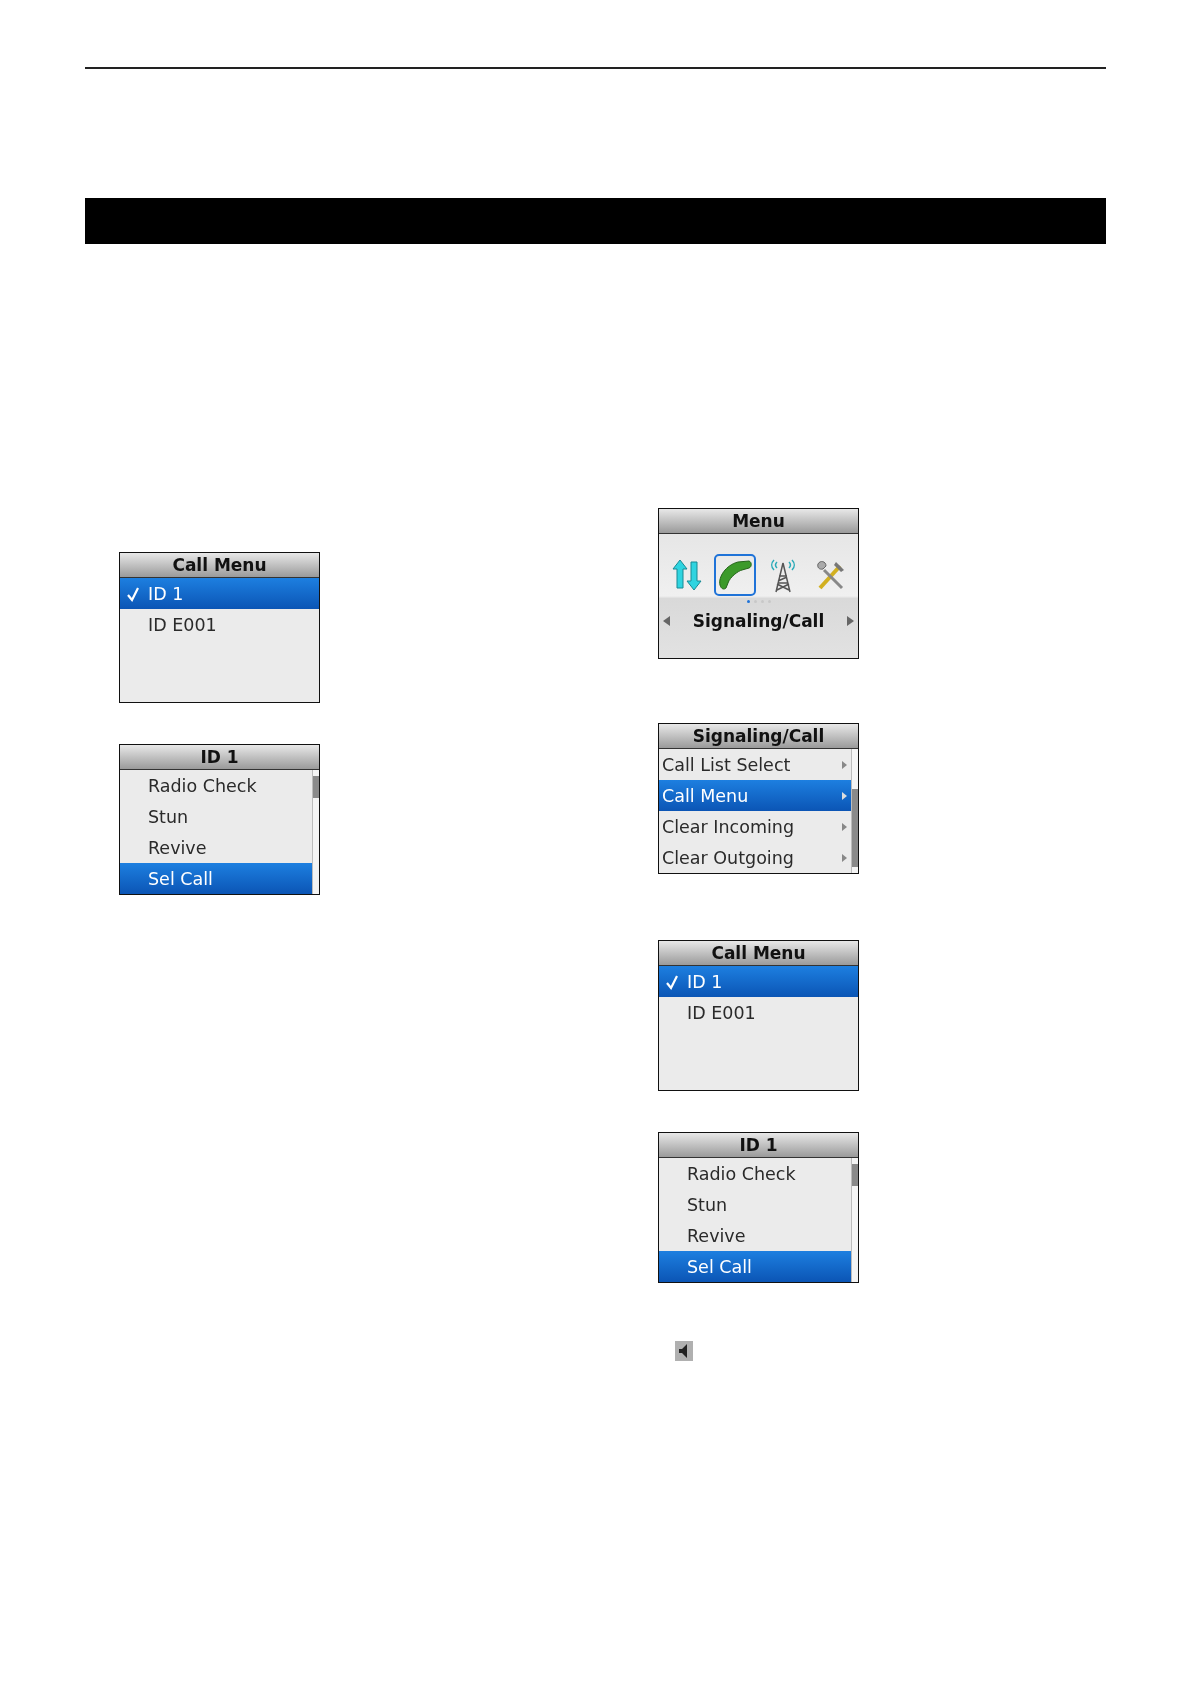 This screenshot has width=1191, height=1684. What do you see at coordinates (850, 621) in the screenshot?
I see `right-arrow-icon` at bounding box center [850, 621].